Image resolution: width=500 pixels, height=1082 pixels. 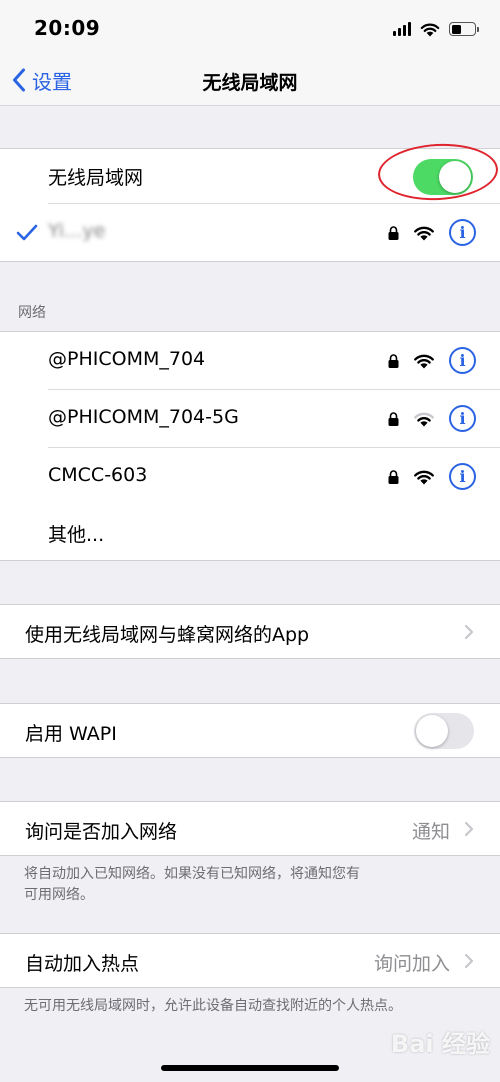 I want to click on network-row: CMCC-603 i, so click(x=250, y=477).